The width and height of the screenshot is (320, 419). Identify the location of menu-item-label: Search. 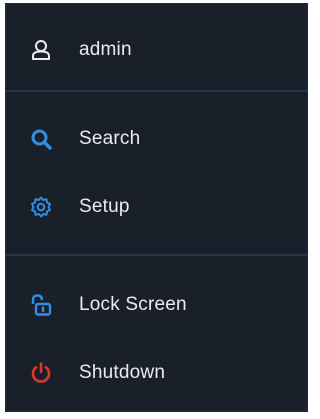
(110, 138).